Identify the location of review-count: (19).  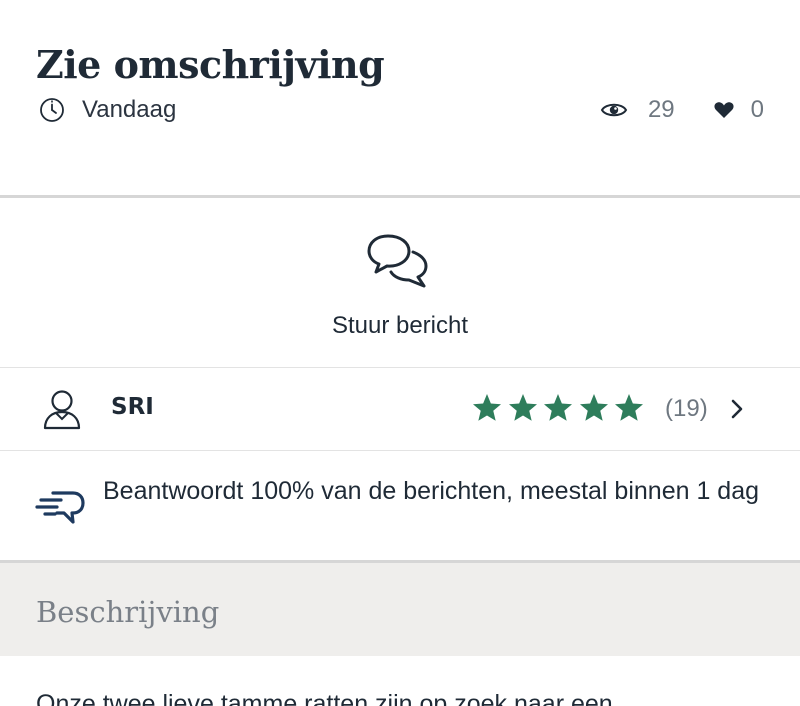
(686, 408).